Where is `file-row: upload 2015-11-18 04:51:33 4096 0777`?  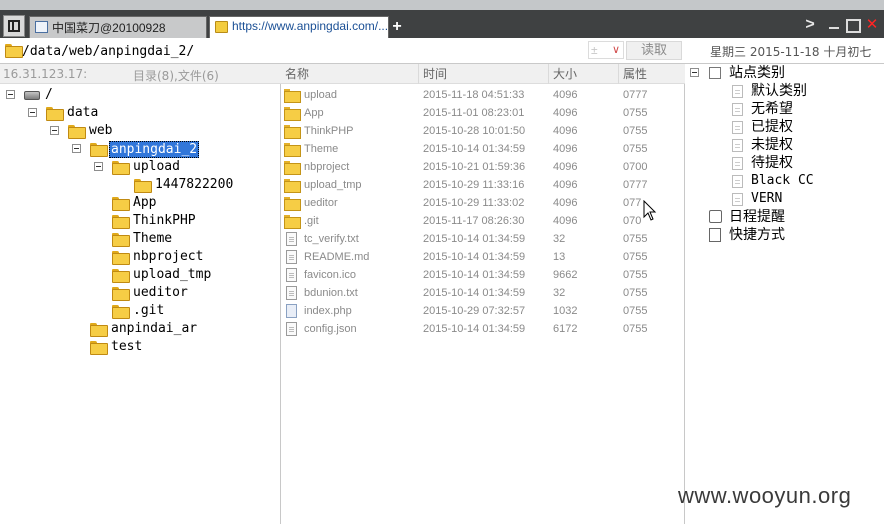 file-row: upload 2015-11-18 04:51:33 4096 0777 is located at coordinates (483, 95).